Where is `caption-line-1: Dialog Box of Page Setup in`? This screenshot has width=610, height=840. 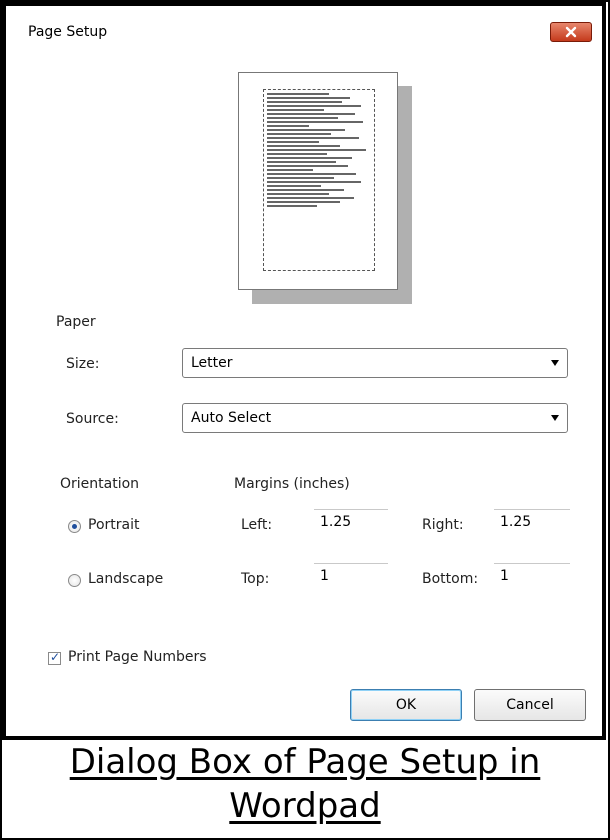 caption-line-1: Dialog Box of Page Setup in is located at coordinates (305, 762).